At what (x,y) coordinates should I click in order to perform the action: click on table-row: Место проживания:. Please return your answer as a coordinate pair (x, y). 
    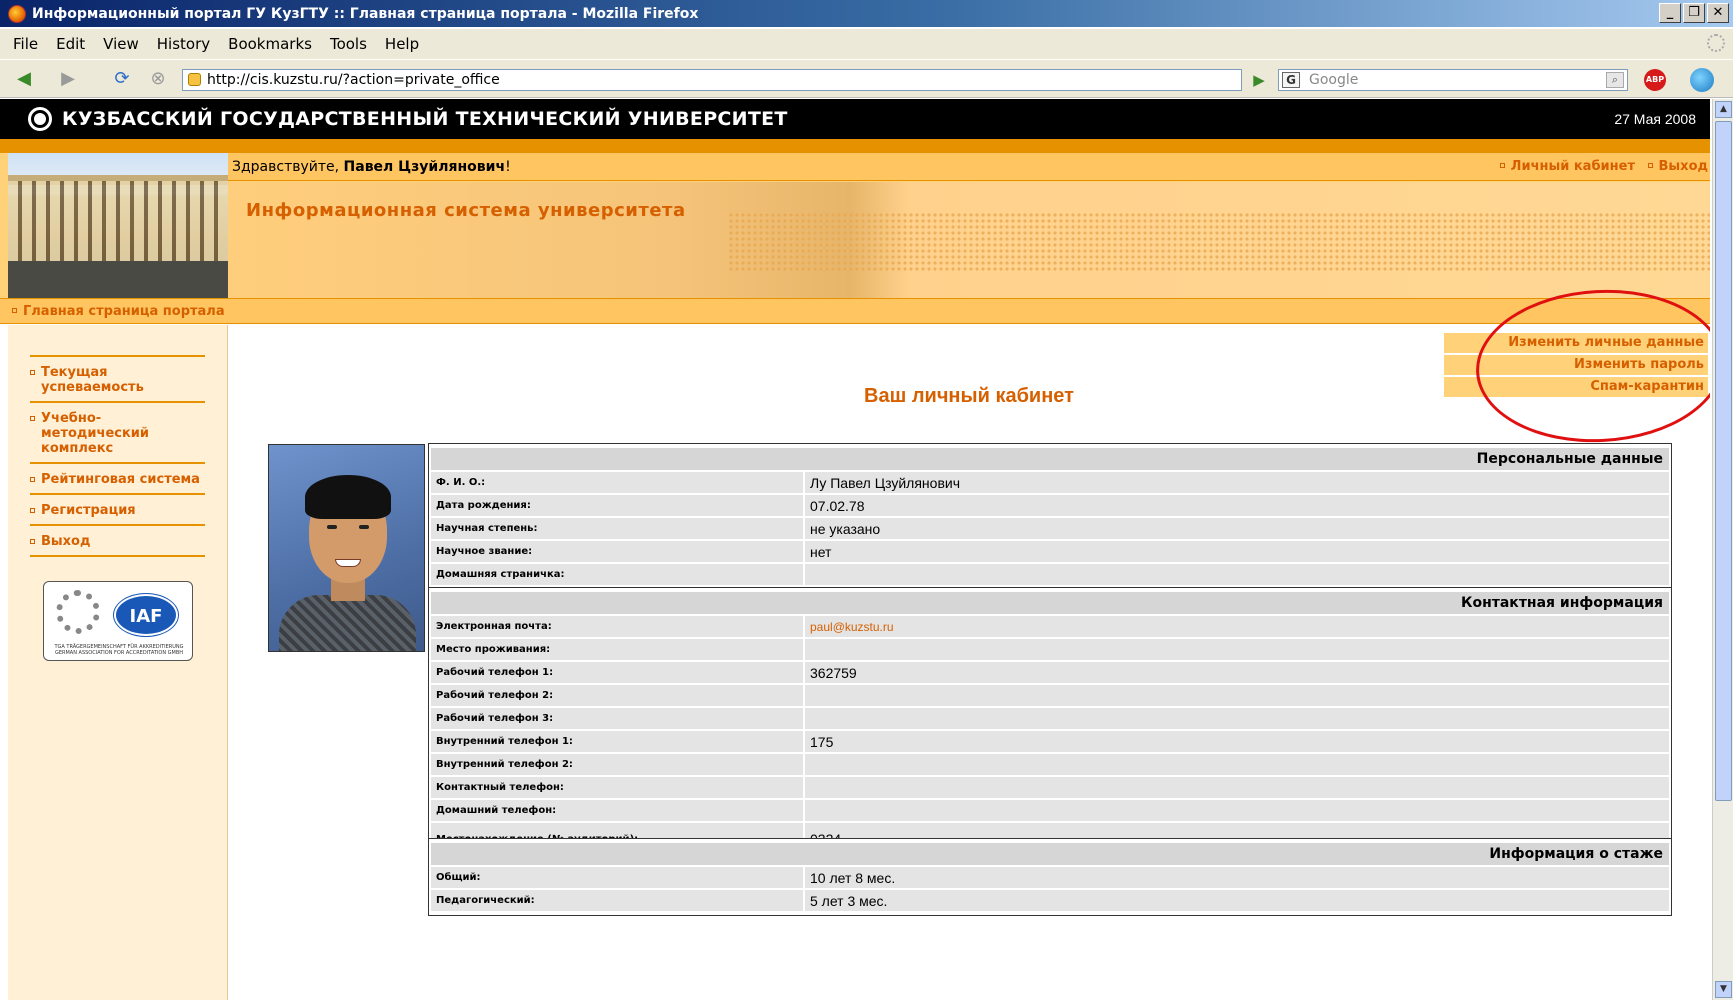
    Looking at the image, I should click on (1050, 649).